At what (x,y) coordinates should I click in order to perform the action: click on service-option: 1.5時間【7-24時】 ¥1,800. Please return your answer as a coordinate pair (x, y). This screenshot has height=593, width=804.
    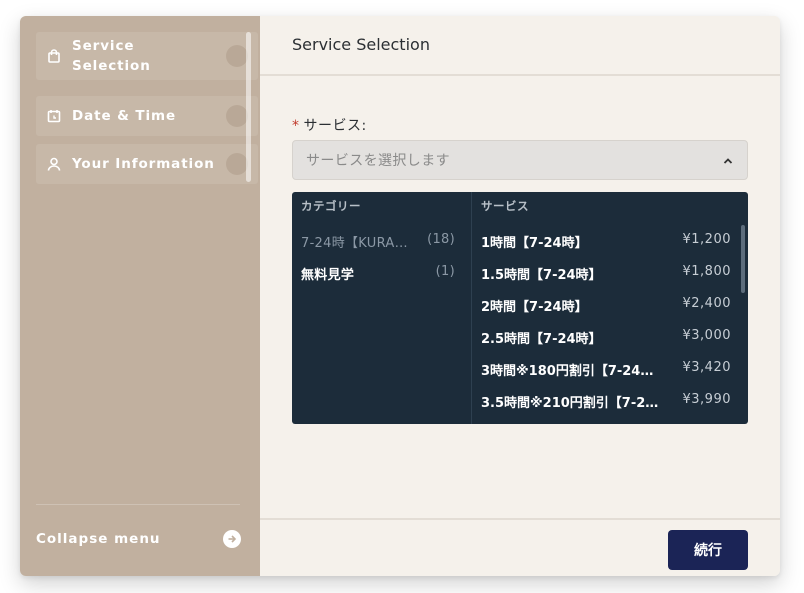
    Looking at the image, I should click on (606, 273).